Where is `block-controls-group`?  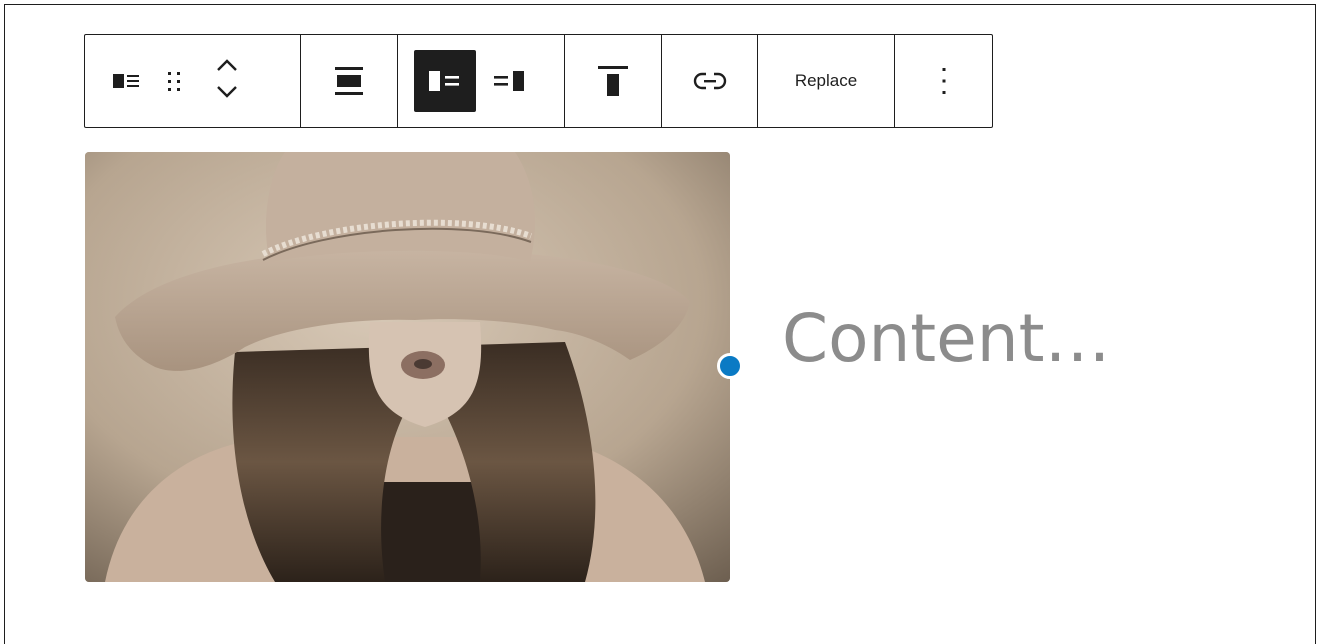
block-controls-group is located at coordinates (193, 81).